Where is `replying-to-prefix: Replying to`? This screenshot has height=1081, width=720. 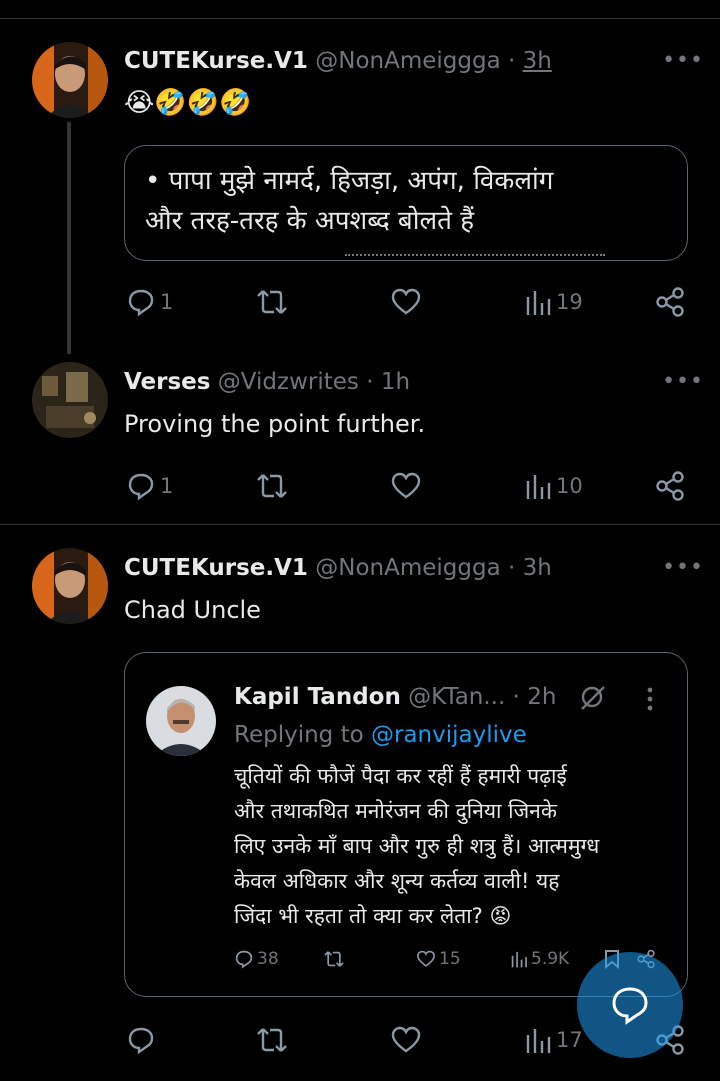
replying-to-prefix: Replying to is located at coordinates (299, 735).